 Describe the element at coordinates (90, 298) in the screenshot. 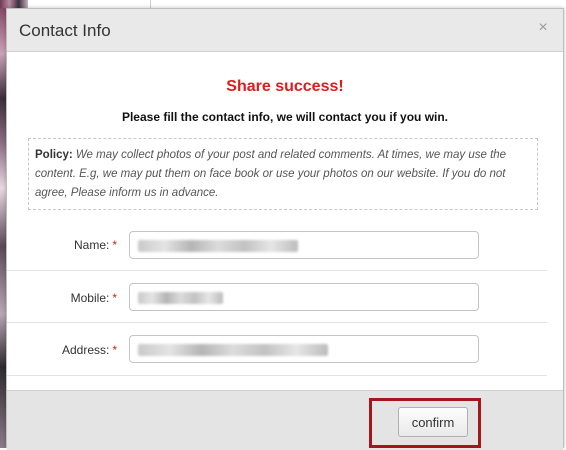

I see `mobile-label-text: Mobile:` at that location.